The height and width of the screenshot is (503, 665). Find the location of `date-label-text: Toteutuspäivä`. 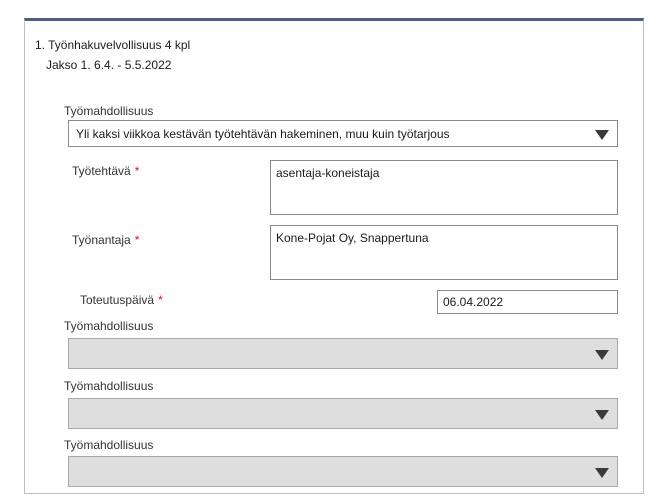

date-label-text: Toteutuspäivä is located at coordinates (117, 300).